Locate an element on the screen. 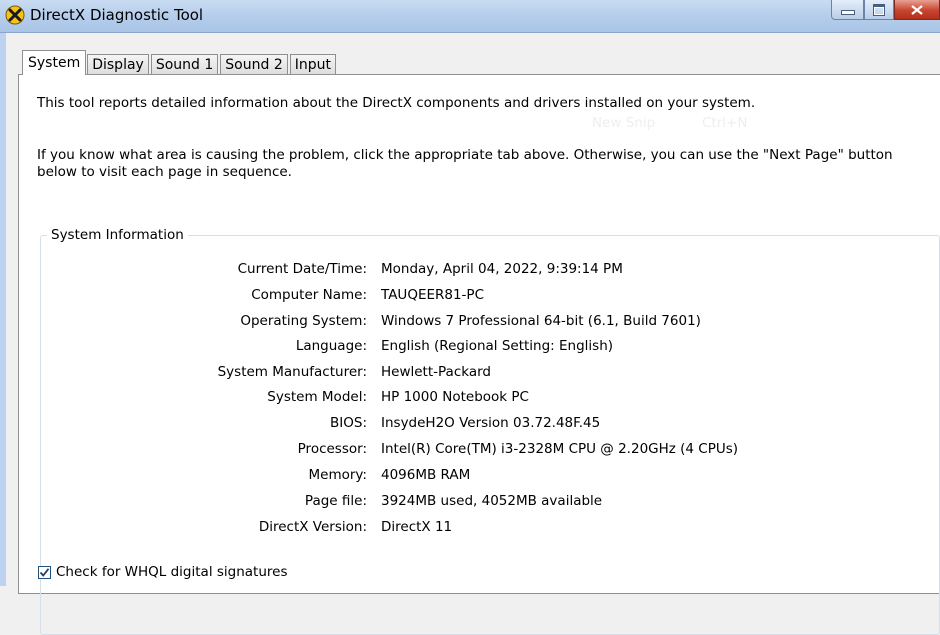  info-row-system-model: System Model: HP 1000 Notebook PC is located at coordinates (490, 399).